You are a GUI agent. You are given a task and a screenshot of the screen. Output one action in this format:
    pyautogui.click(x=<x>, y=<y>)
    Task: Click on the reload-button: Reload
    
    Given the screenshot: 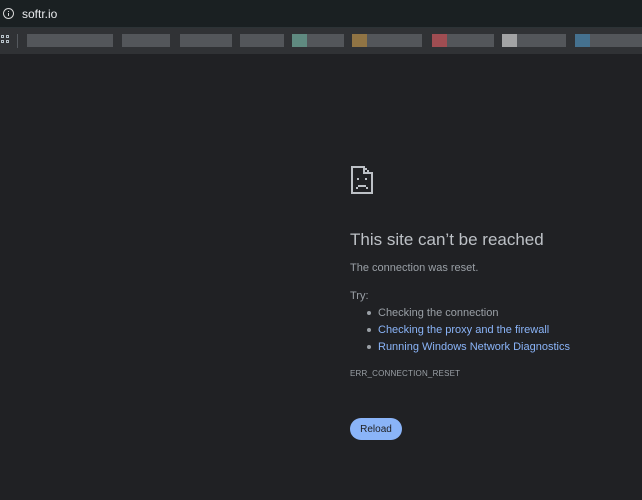 What is the action you would take?
    pyautogui.click(x=376, y=429)
    